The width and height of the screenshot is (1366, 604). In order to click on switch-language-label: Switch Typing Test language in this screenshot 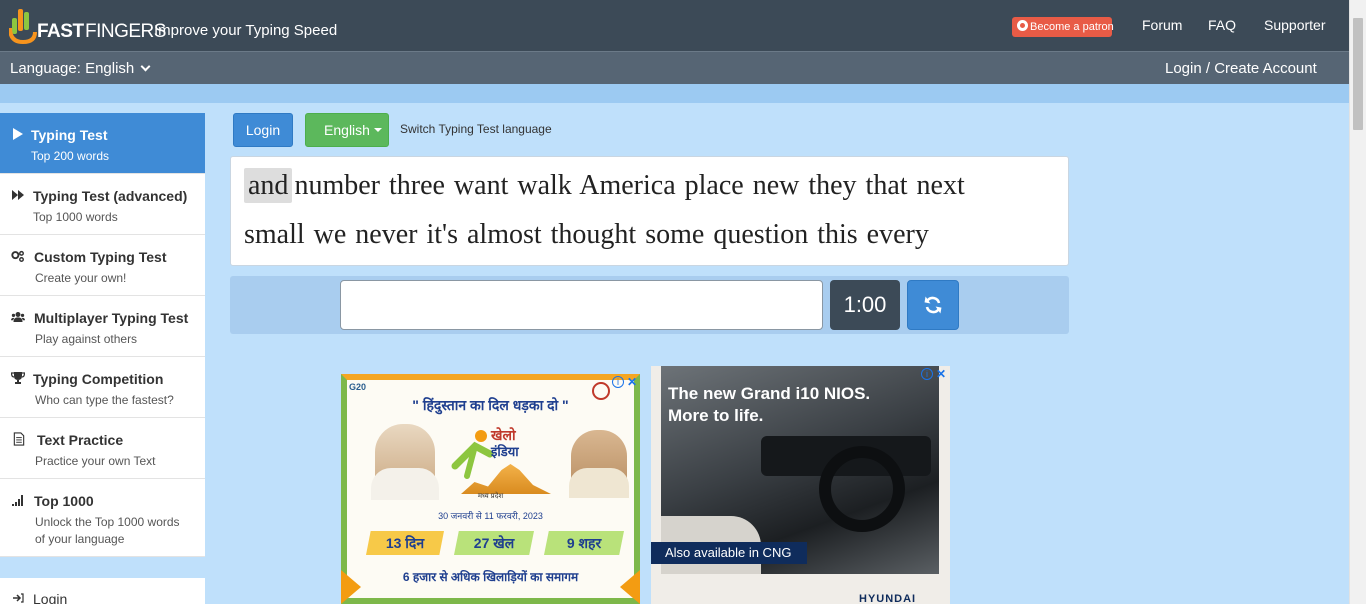, I will do `click(476, 129)`.